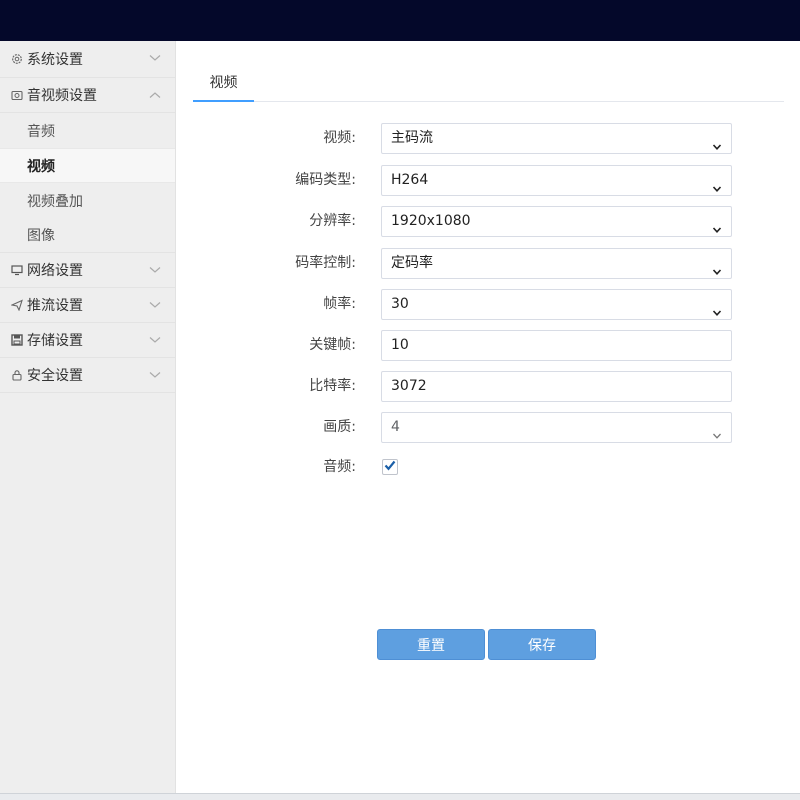 This screenshot has height=800, width=800. I want to click on sidebar-group-storage: 存储设置, so click(87, 340).